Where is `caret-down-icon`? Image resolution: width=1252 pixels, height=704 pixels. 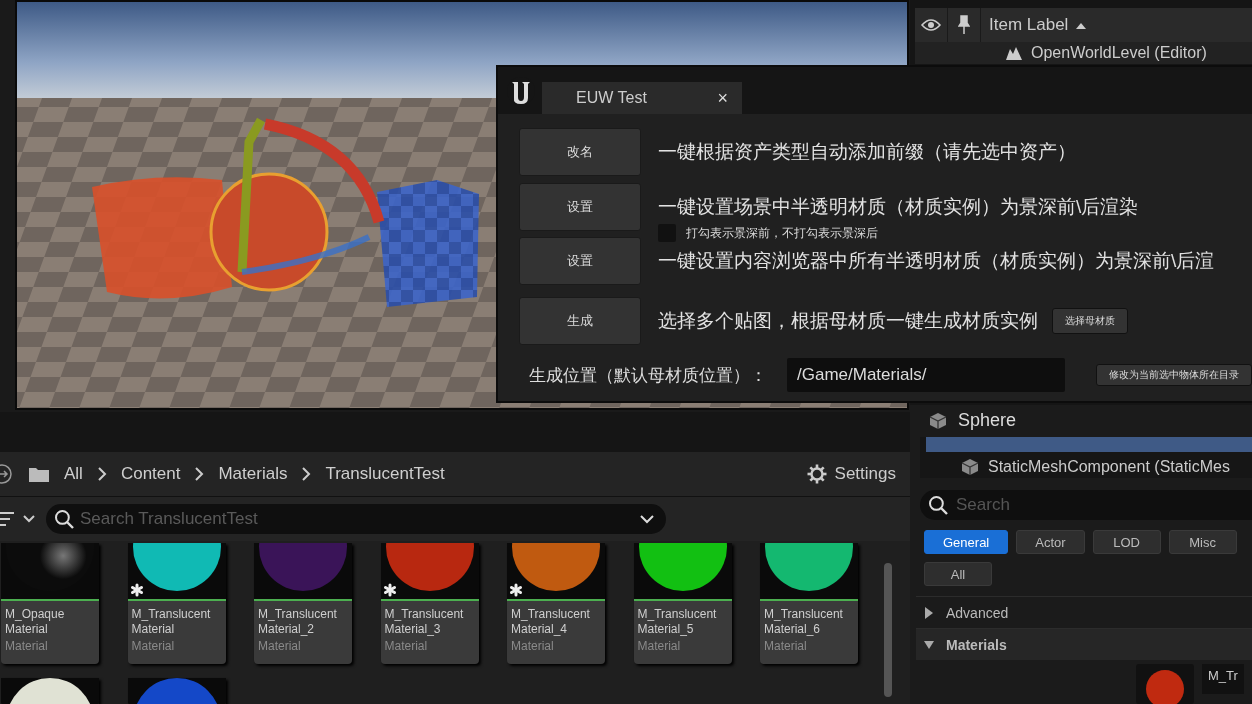 caret-down-icon is located at coordinates (647, 519).